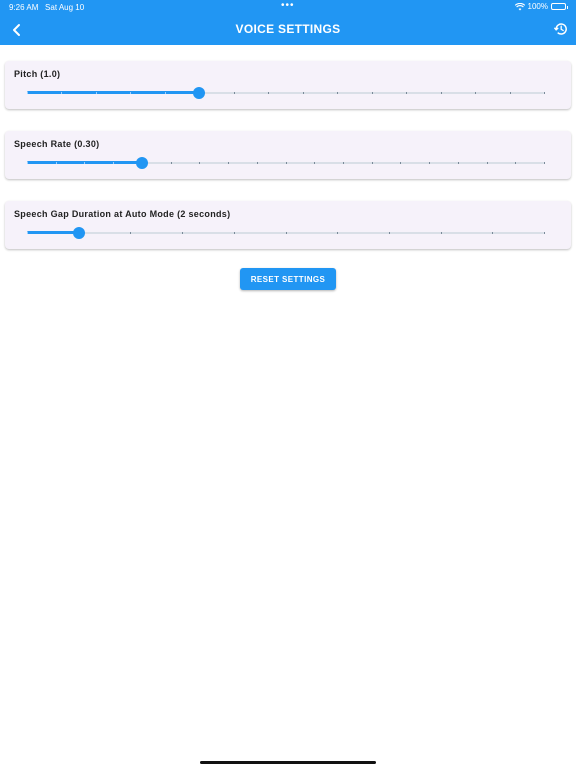 This screenshot has width=576, height=768. Describe the element at coordinates (286, 93) in the screenshot. I see `pitch-slider` at that location.